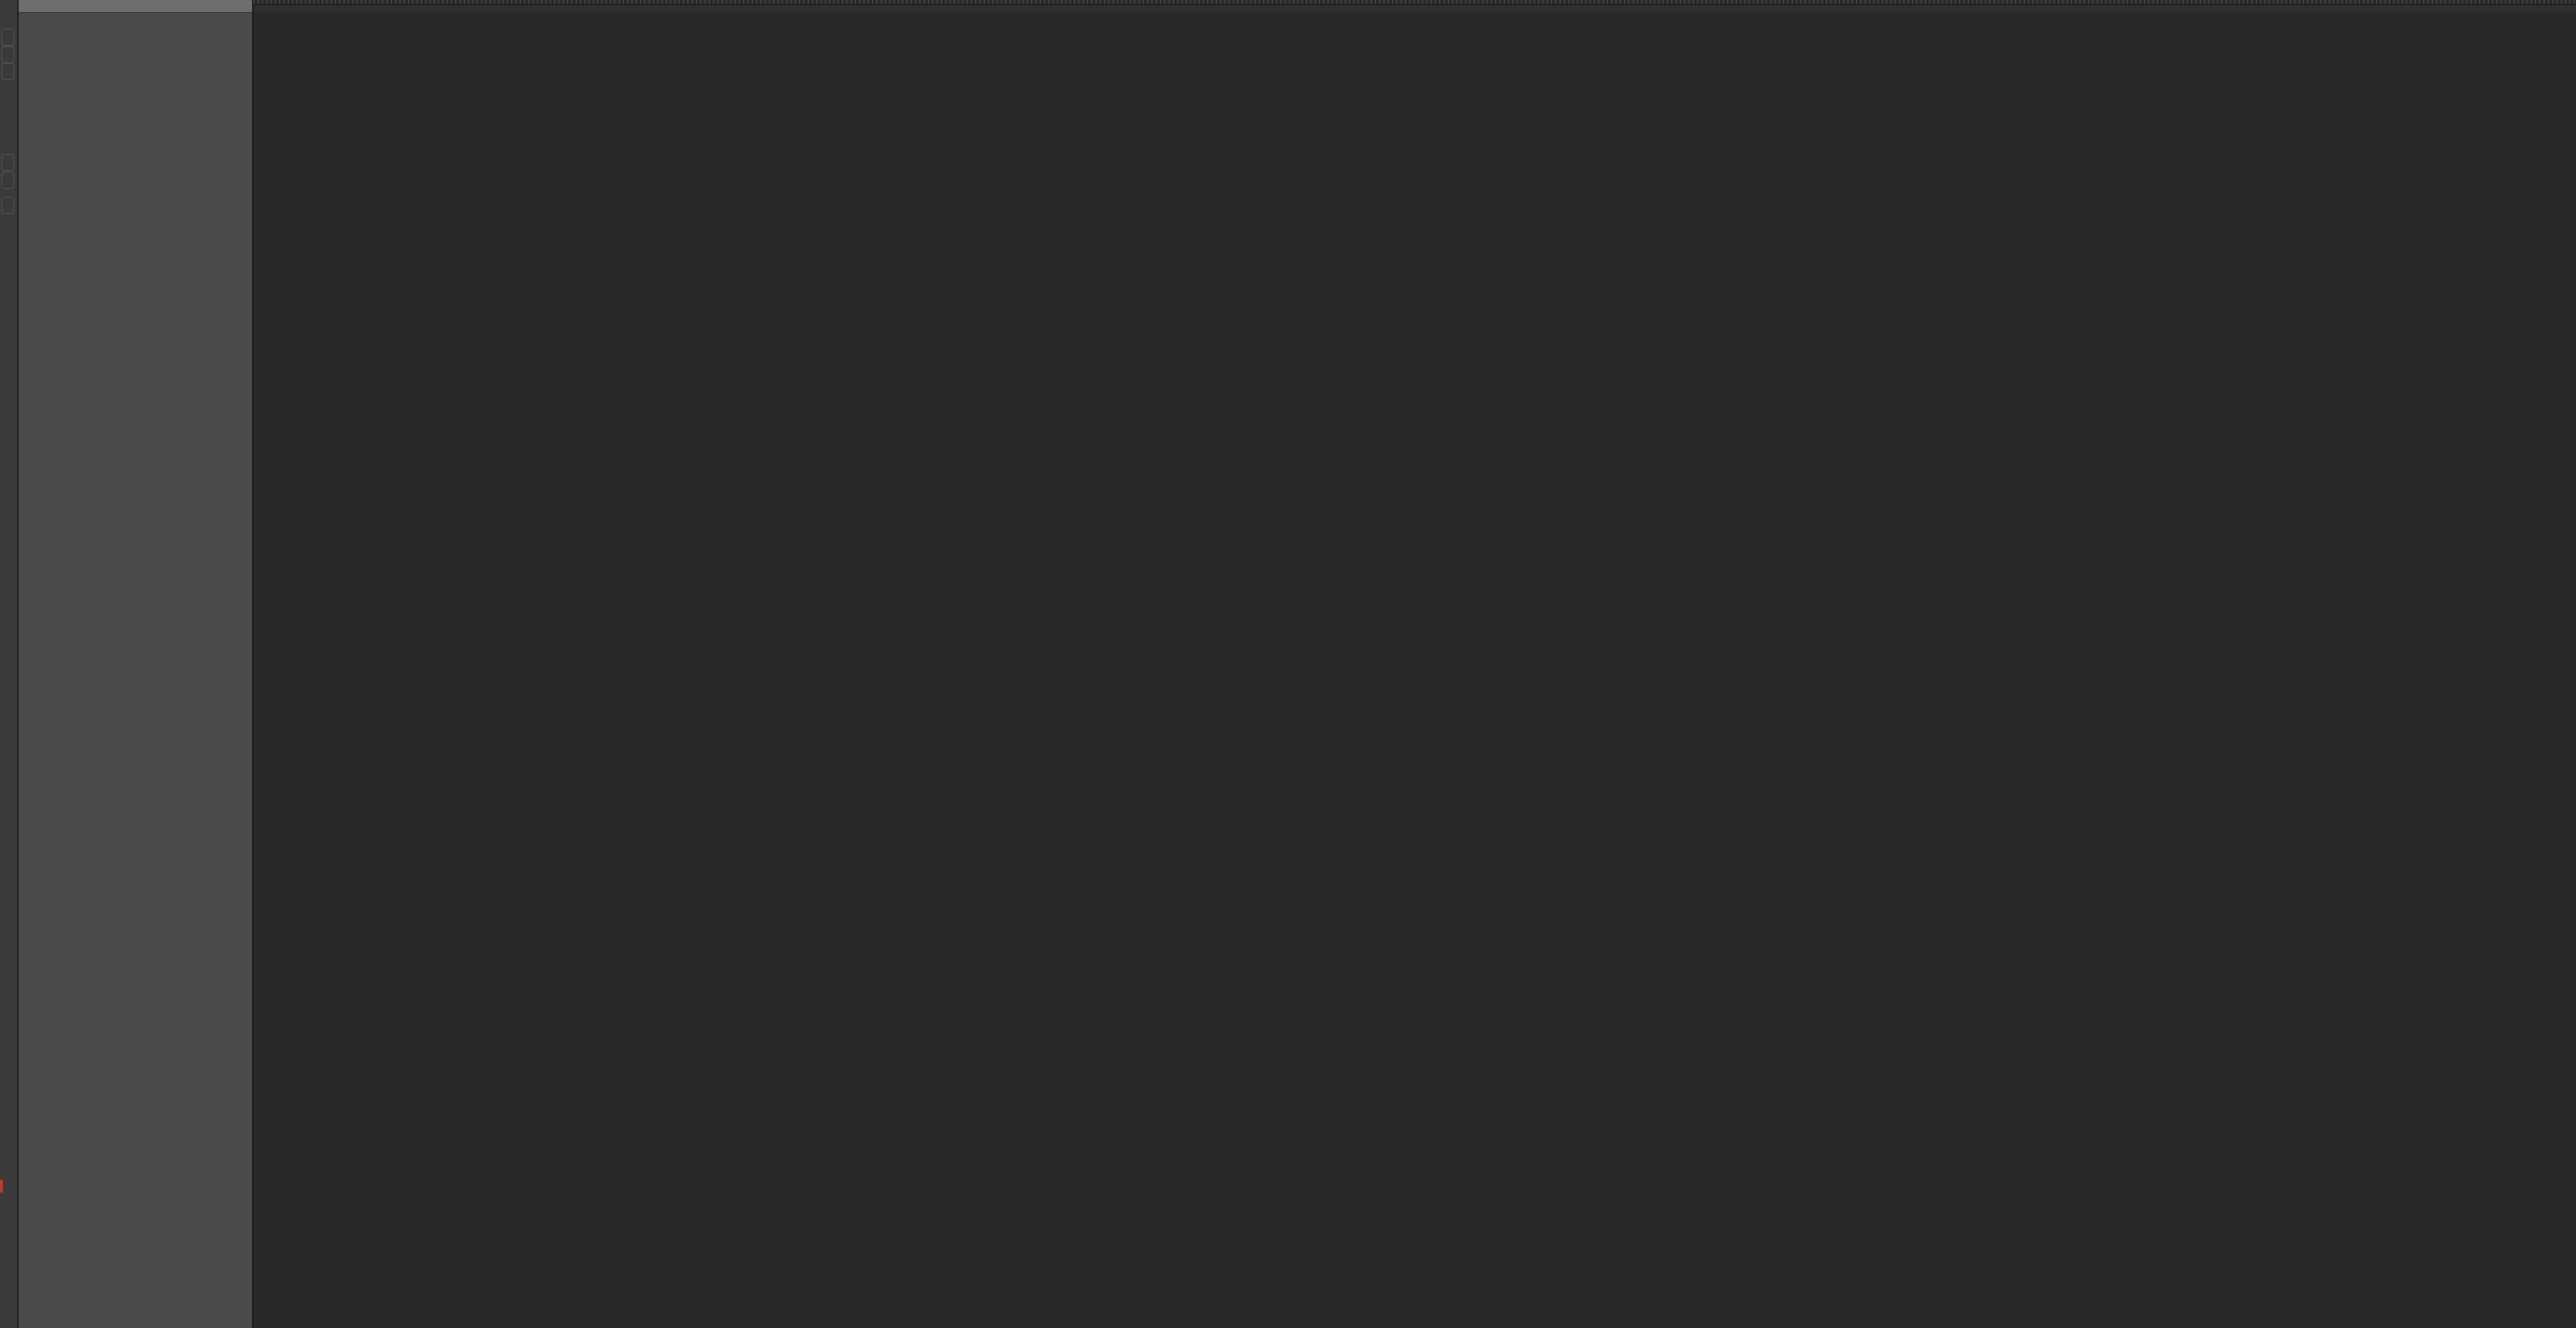  Describe the element at coordinates (2, 1186) in the screenshot. I see `record-indicator` at that location.